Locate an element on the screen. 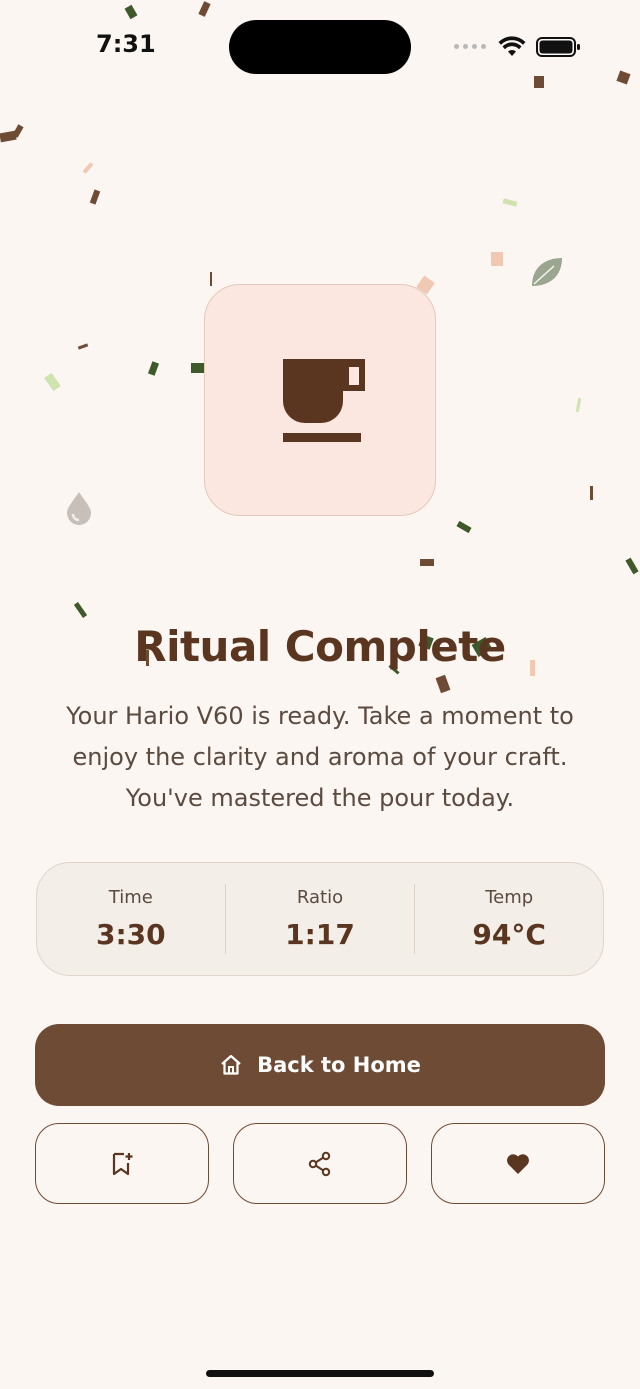 This screenshot has width=640, height=1389. stat-time: Time 3:30 is located at coordinates (131, 919).